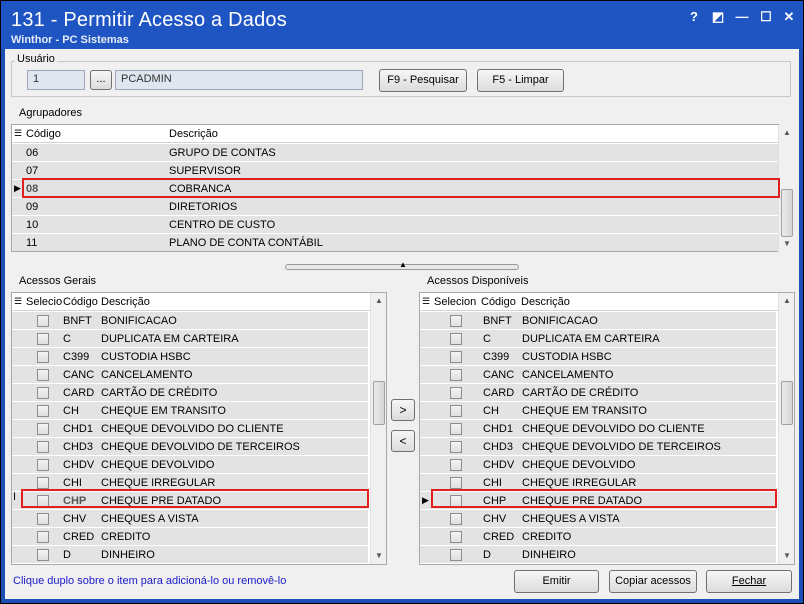 The image size is (804, 604). I want to click on row-desc: CHEQUE EM TRANSITO, so click(163, 411).